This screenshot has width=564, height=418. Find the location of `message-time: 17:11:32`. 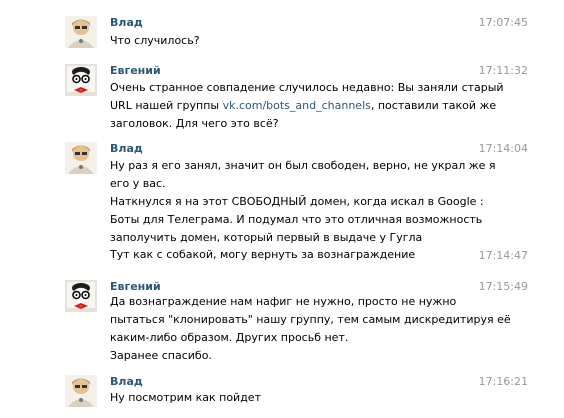

message-time: 17:11:32 is located at coordinates (498, 70).